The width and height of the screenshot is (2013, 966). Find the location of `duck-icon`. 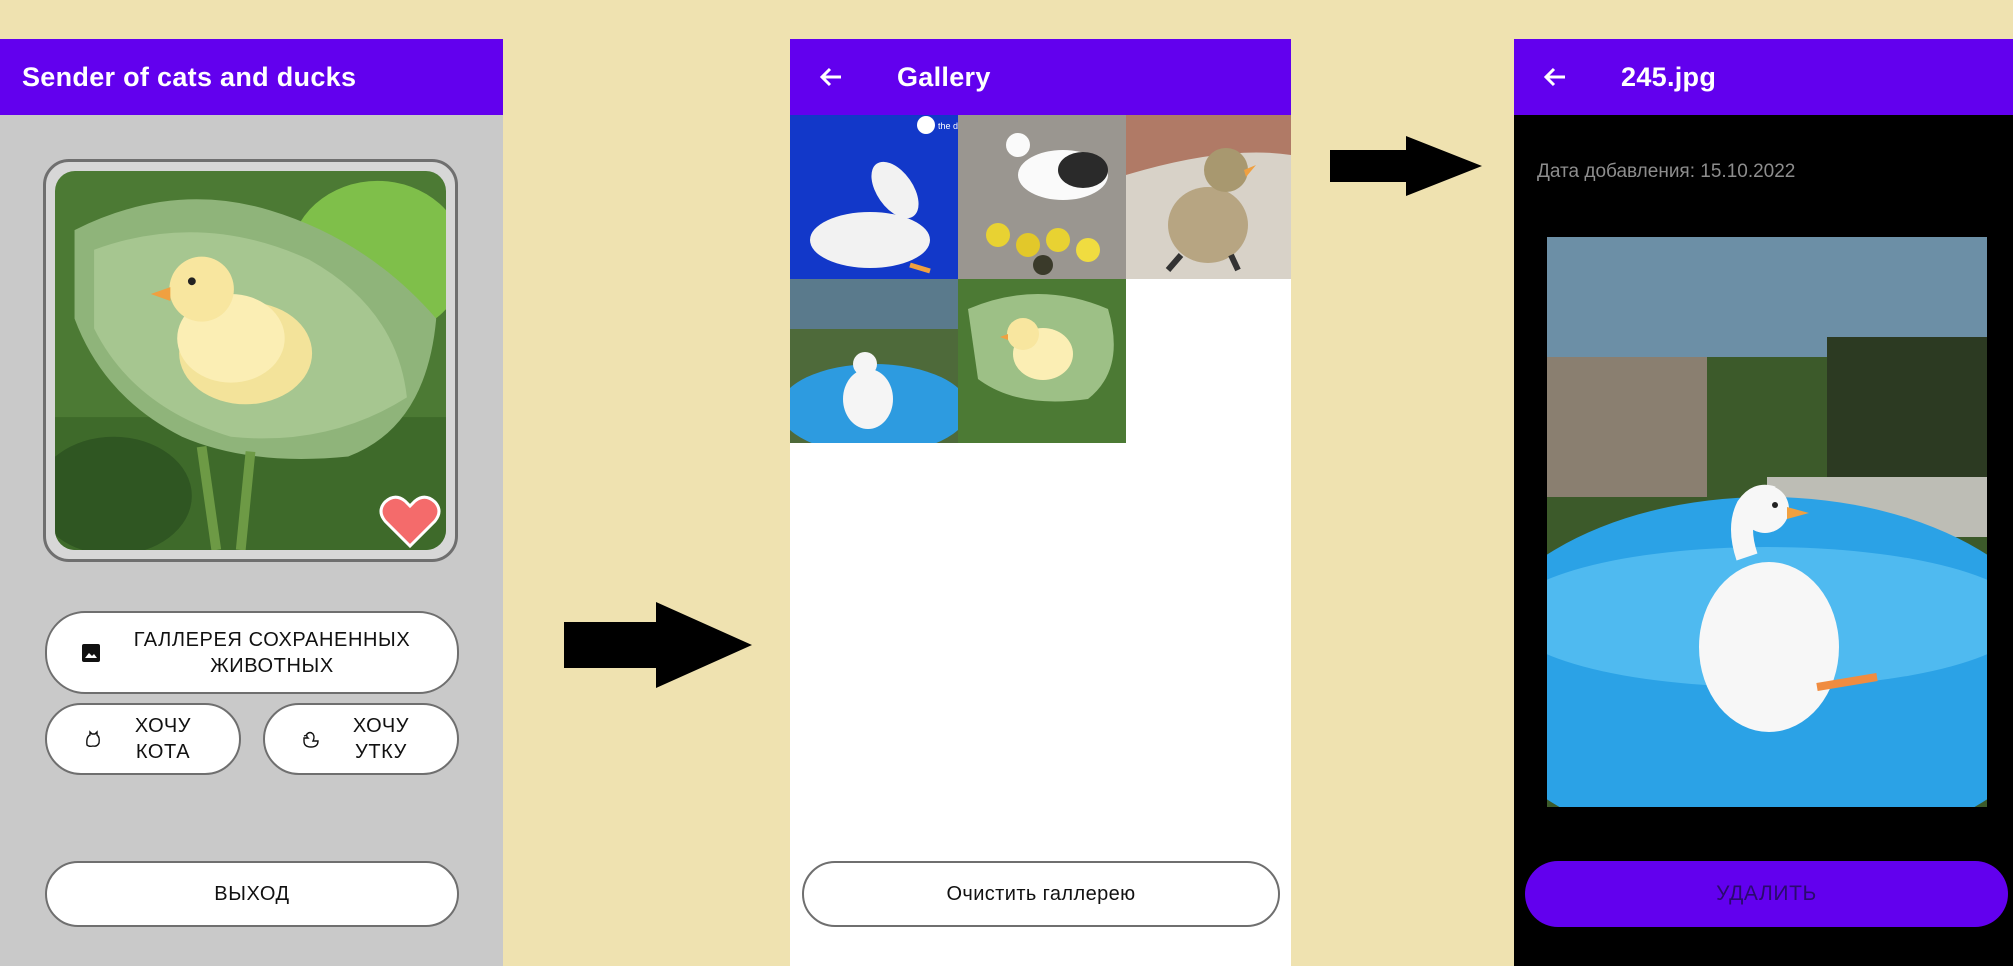

duck-icon is located at coordinates (311, 739).